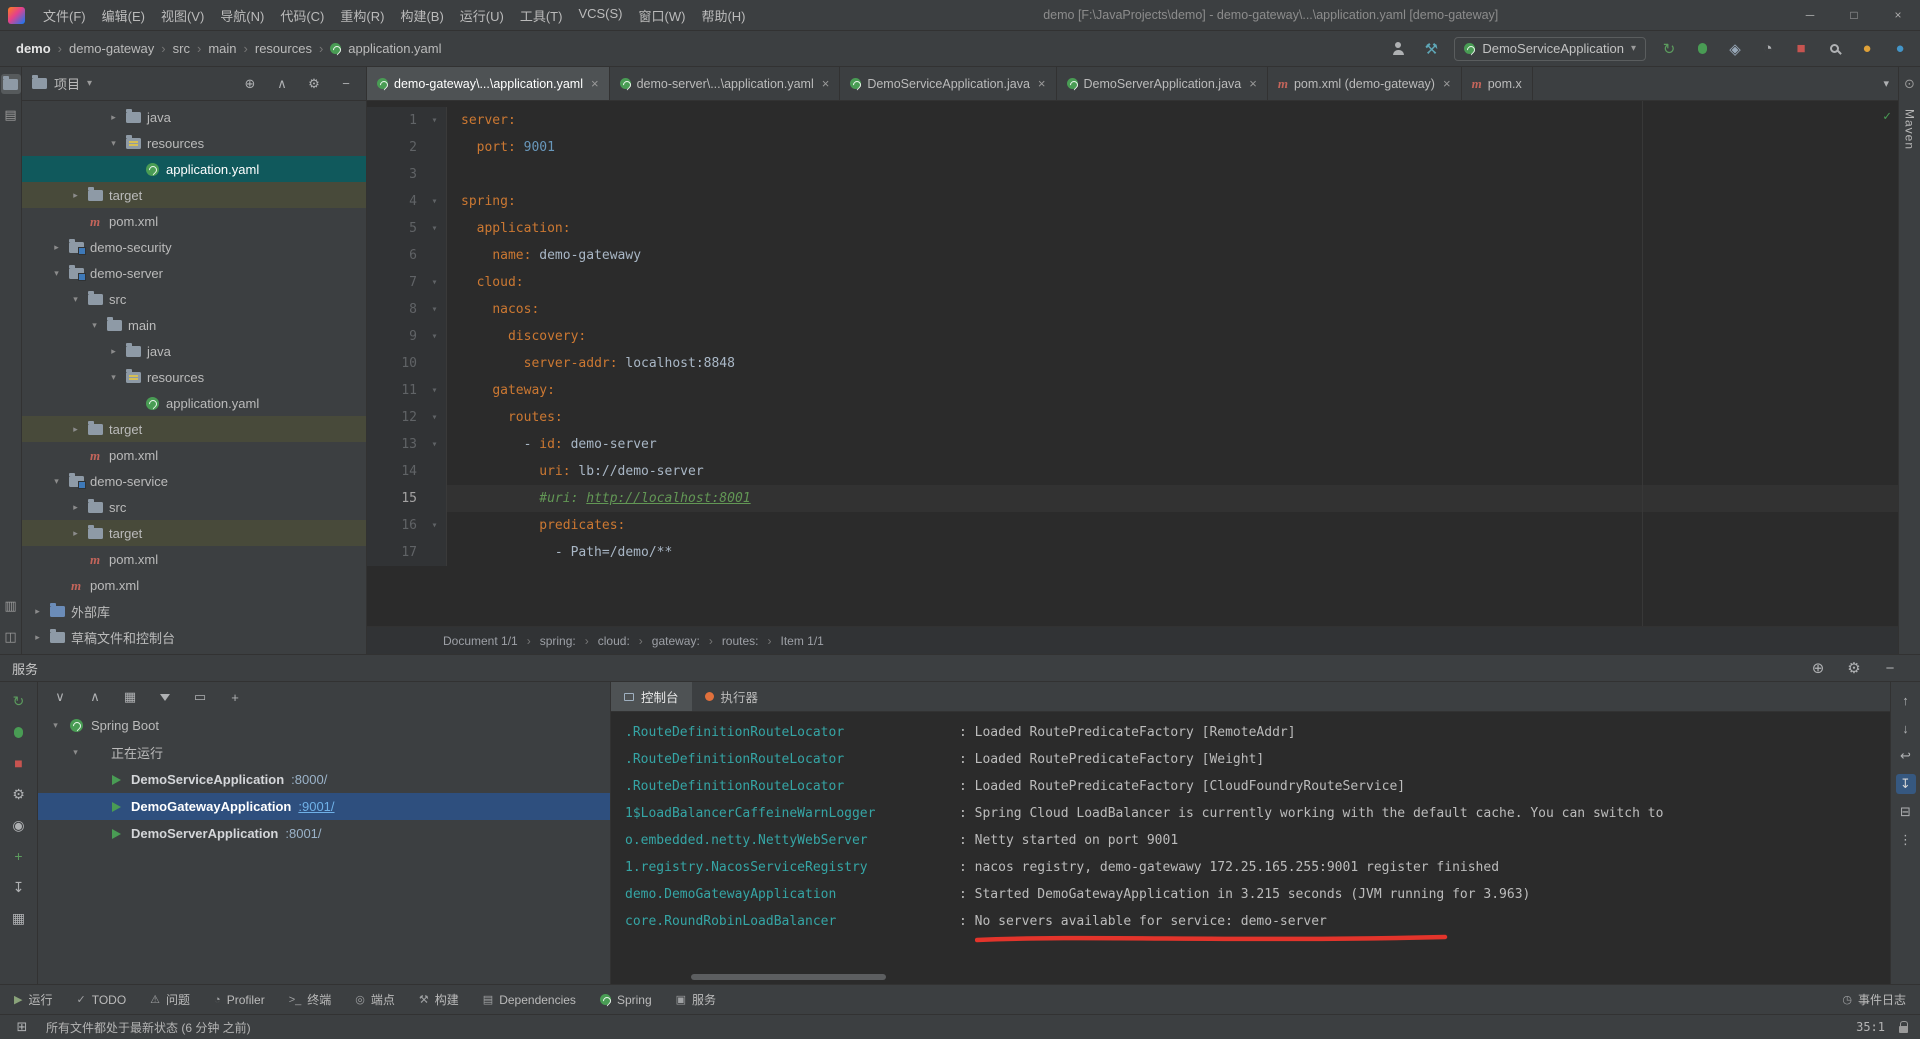 The height and width of the screenshot is (1039, 1920). Describe the element at coordinates (1132, 174) in the screenshot. I see `code-line: 3` at that location.